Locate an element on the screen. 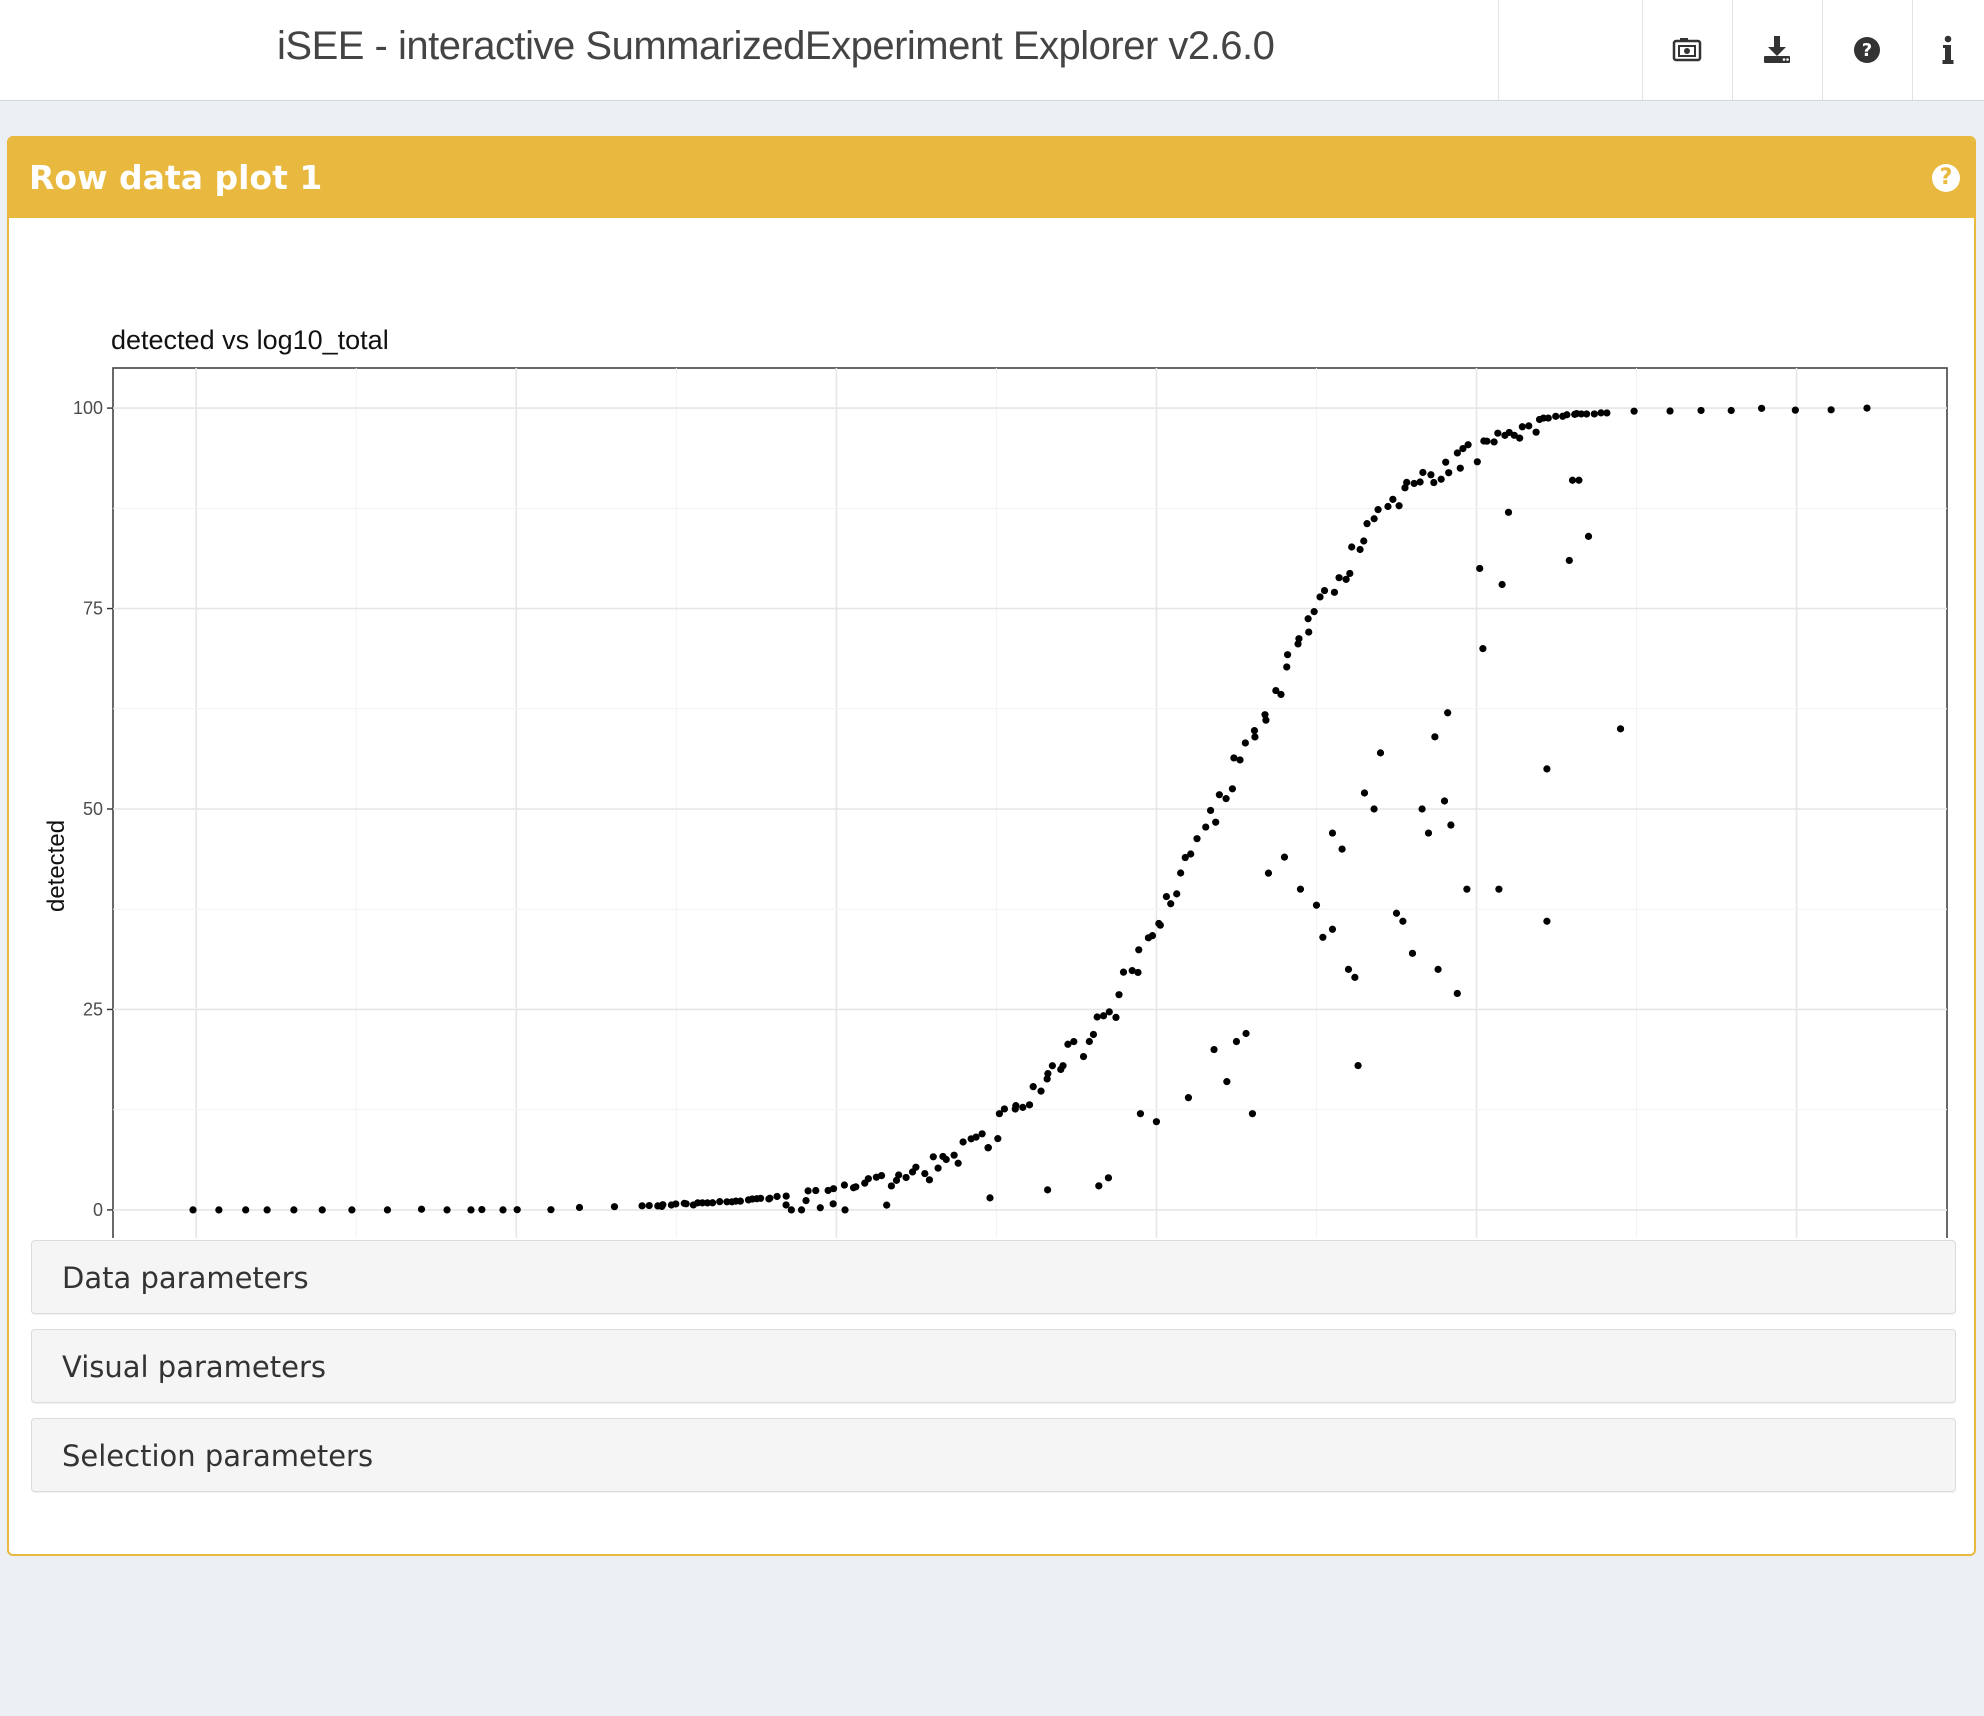 The width and height of the screenshot is (1984, 1716). camera-icon is located at coordinates (1687, 50).